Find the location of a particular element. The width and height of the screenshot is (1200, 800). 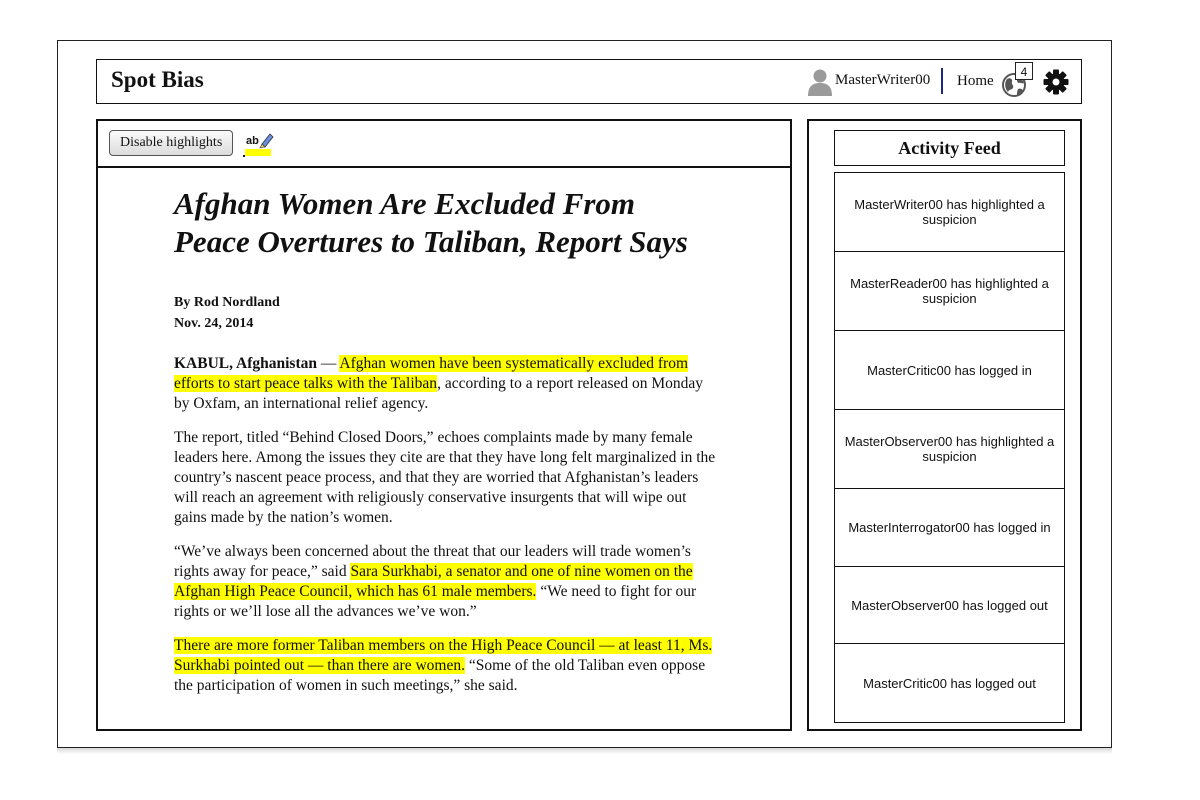

feed-item: MasterInterrogator00 has logged in is located at coordinates (949, 528).